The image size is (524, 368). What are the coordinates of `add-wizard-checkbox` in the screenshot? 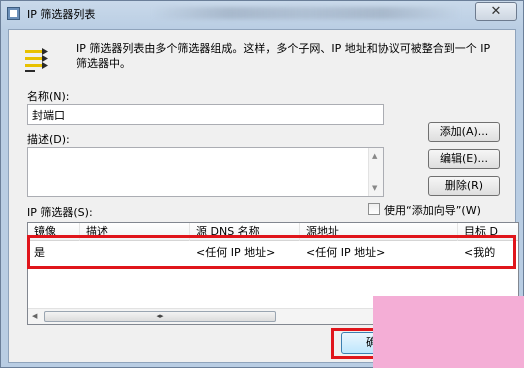 It's located at (374, 209).